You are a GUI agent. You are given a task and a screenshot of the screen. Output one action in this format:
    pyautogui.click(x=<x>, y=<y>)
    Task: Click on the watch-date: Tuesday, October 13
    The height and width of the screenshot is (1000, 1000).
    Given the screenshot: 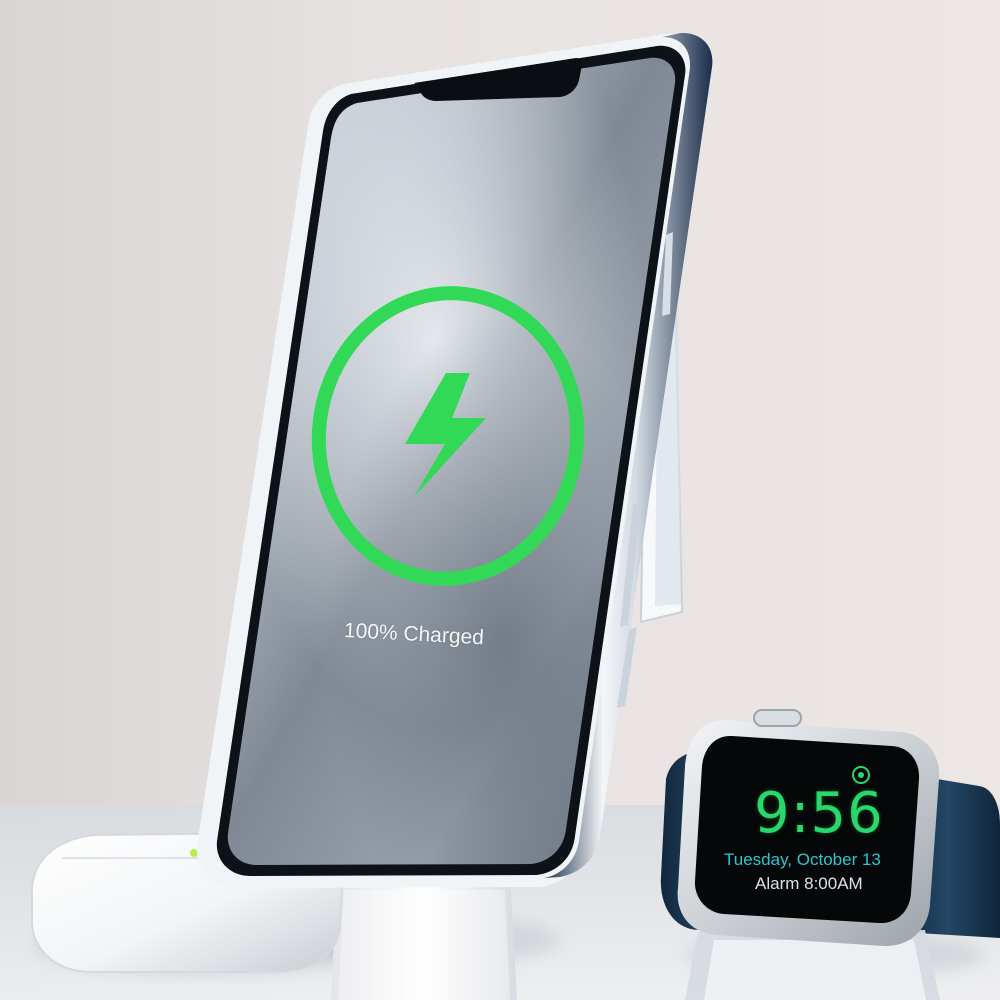 What is the action you would take?
    pyautogui.click(x=802, y=859)
    